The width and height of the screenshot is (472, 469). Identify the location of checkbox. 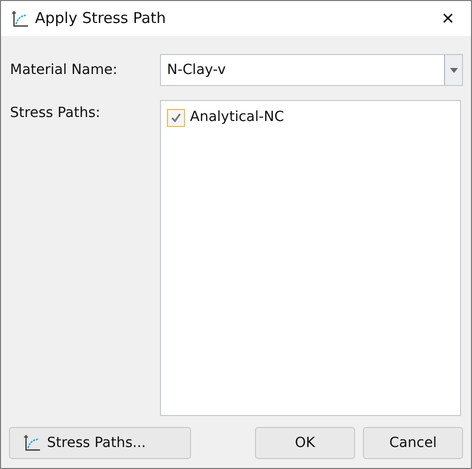
(176, 117).